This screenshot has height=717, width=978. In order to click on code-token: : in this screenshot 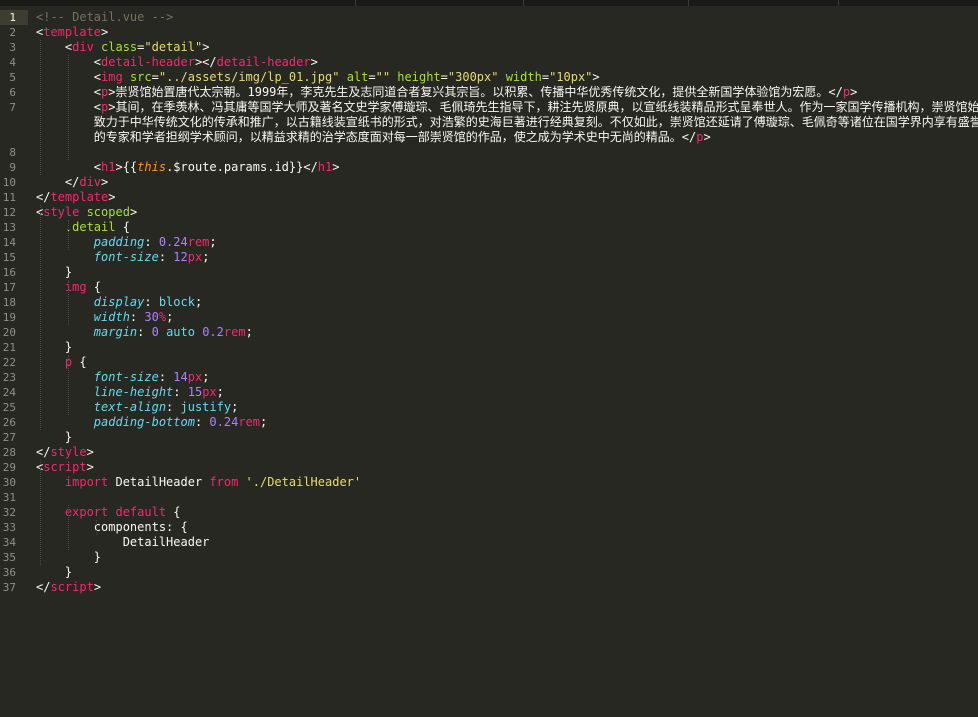, I will do `click(173, 407)`.